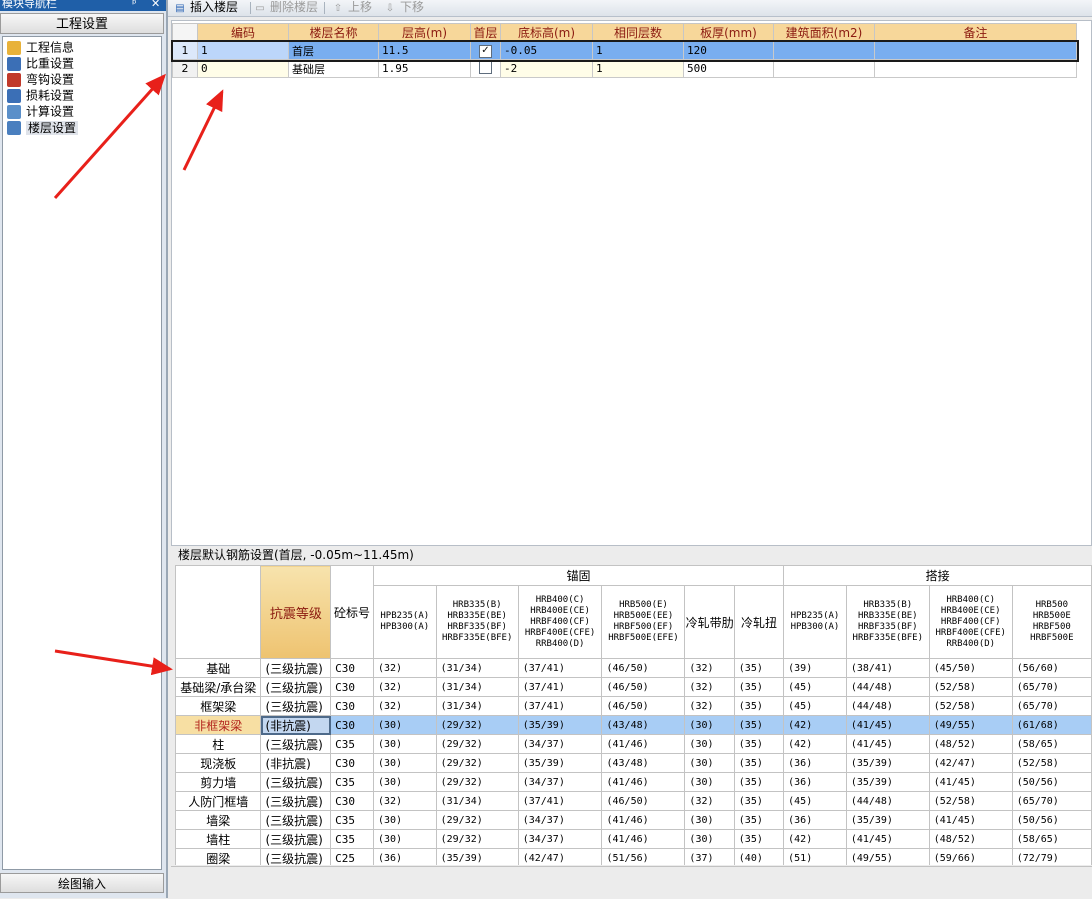 Image resolution: width=1092 pixels, height=899 pixels. Describe the element at coordinates (546, 68) in the screenshot. I see `floor-cell-bottom: -2` at that location.